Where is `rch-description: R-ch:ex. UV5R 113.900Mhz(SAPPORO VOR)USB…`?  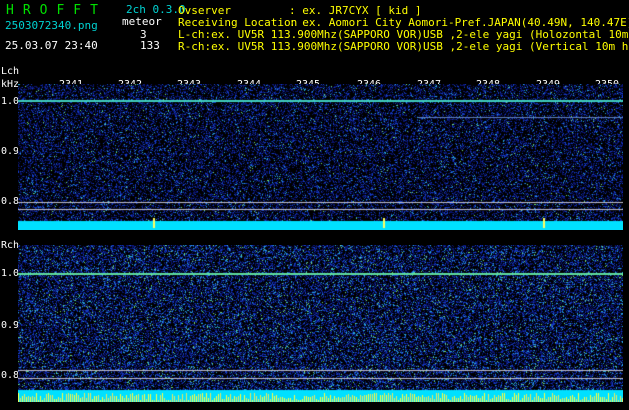
rch-description: R-ch:ex. UV5R 113.900Mhz(SAPPORO VOR)USB… is located at coordinates (403, 46).